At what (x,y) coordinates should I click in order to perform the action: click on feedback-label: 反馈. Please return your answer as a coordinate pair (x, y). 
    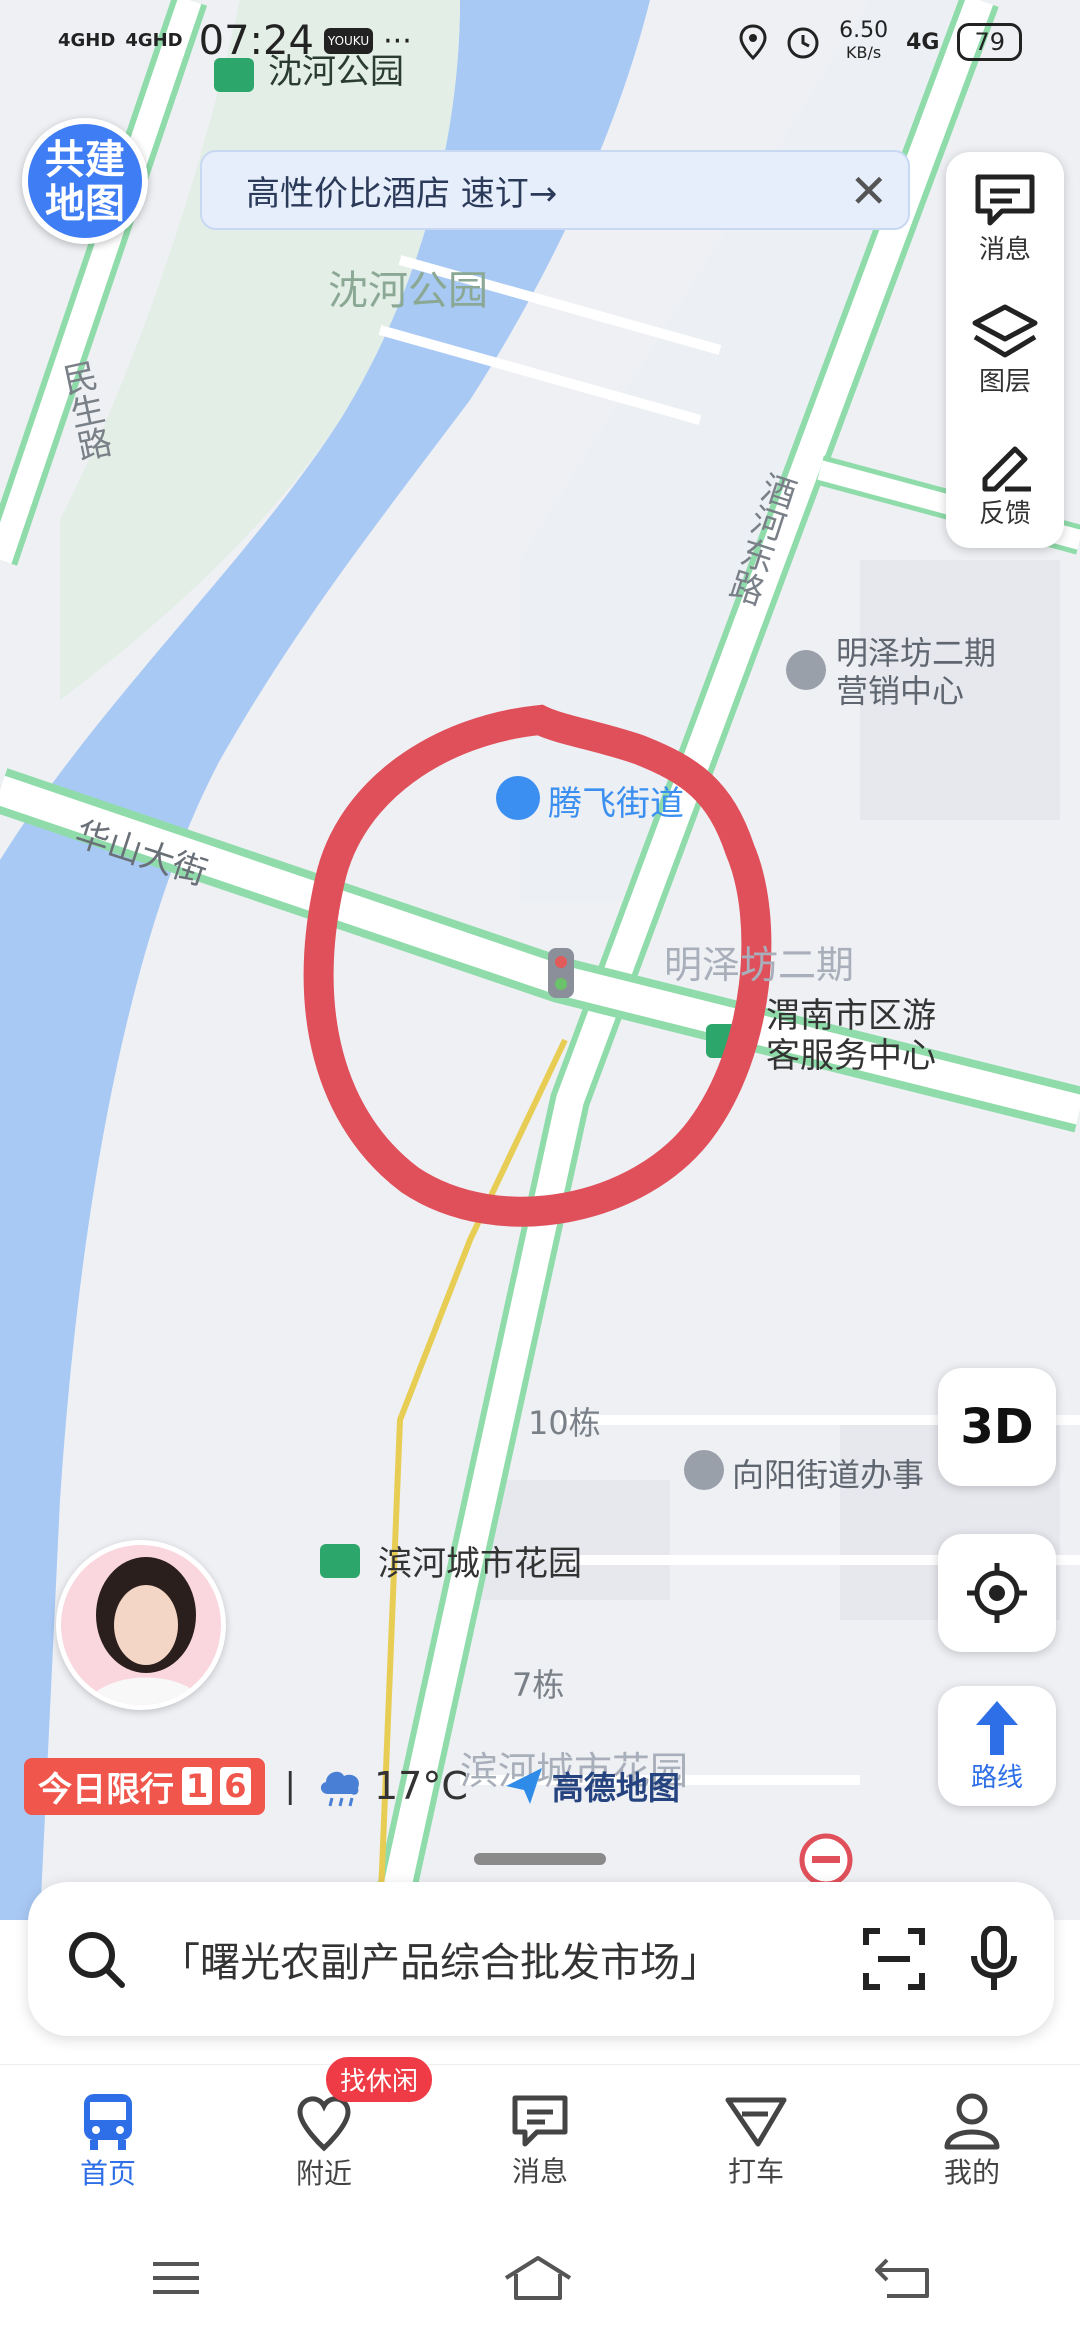
    Looking at the image, I should click on (1004, 513).